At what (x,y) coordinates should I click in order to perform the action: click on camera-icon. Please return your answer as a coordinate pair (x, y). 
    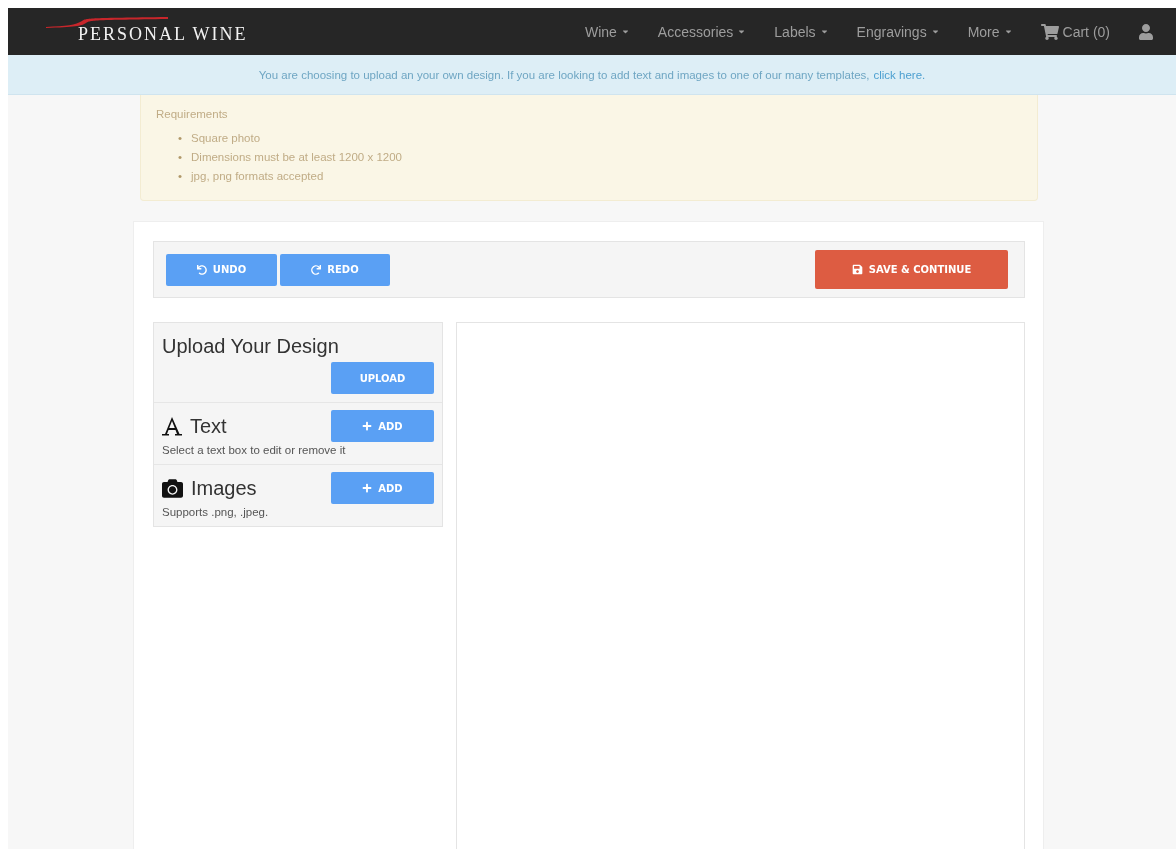
    Looking at the image, I should click on (172, 488).